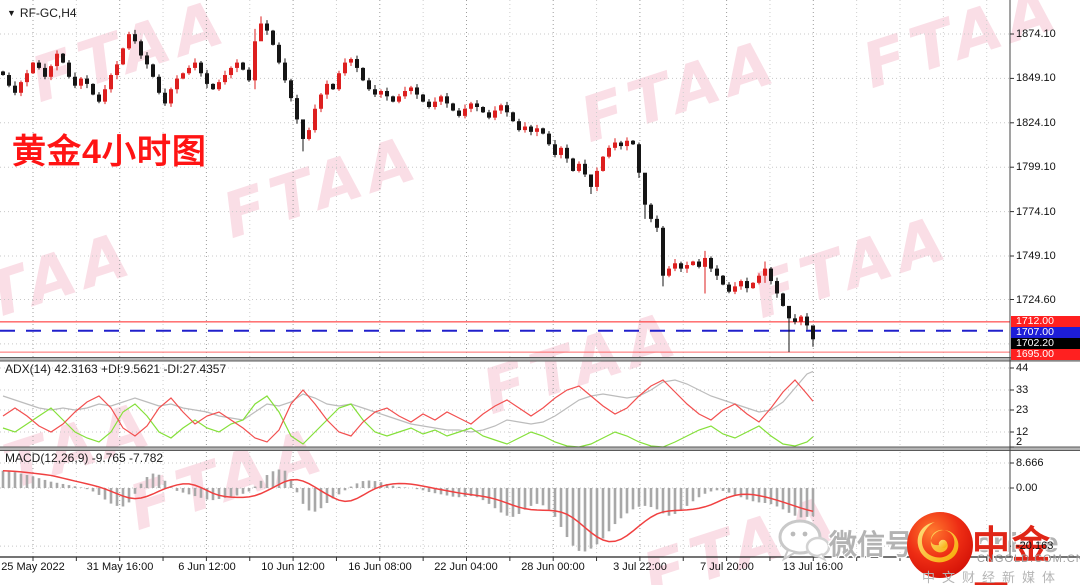  I want to click on price-tick-label: 1724.60, so click(1036, 299).